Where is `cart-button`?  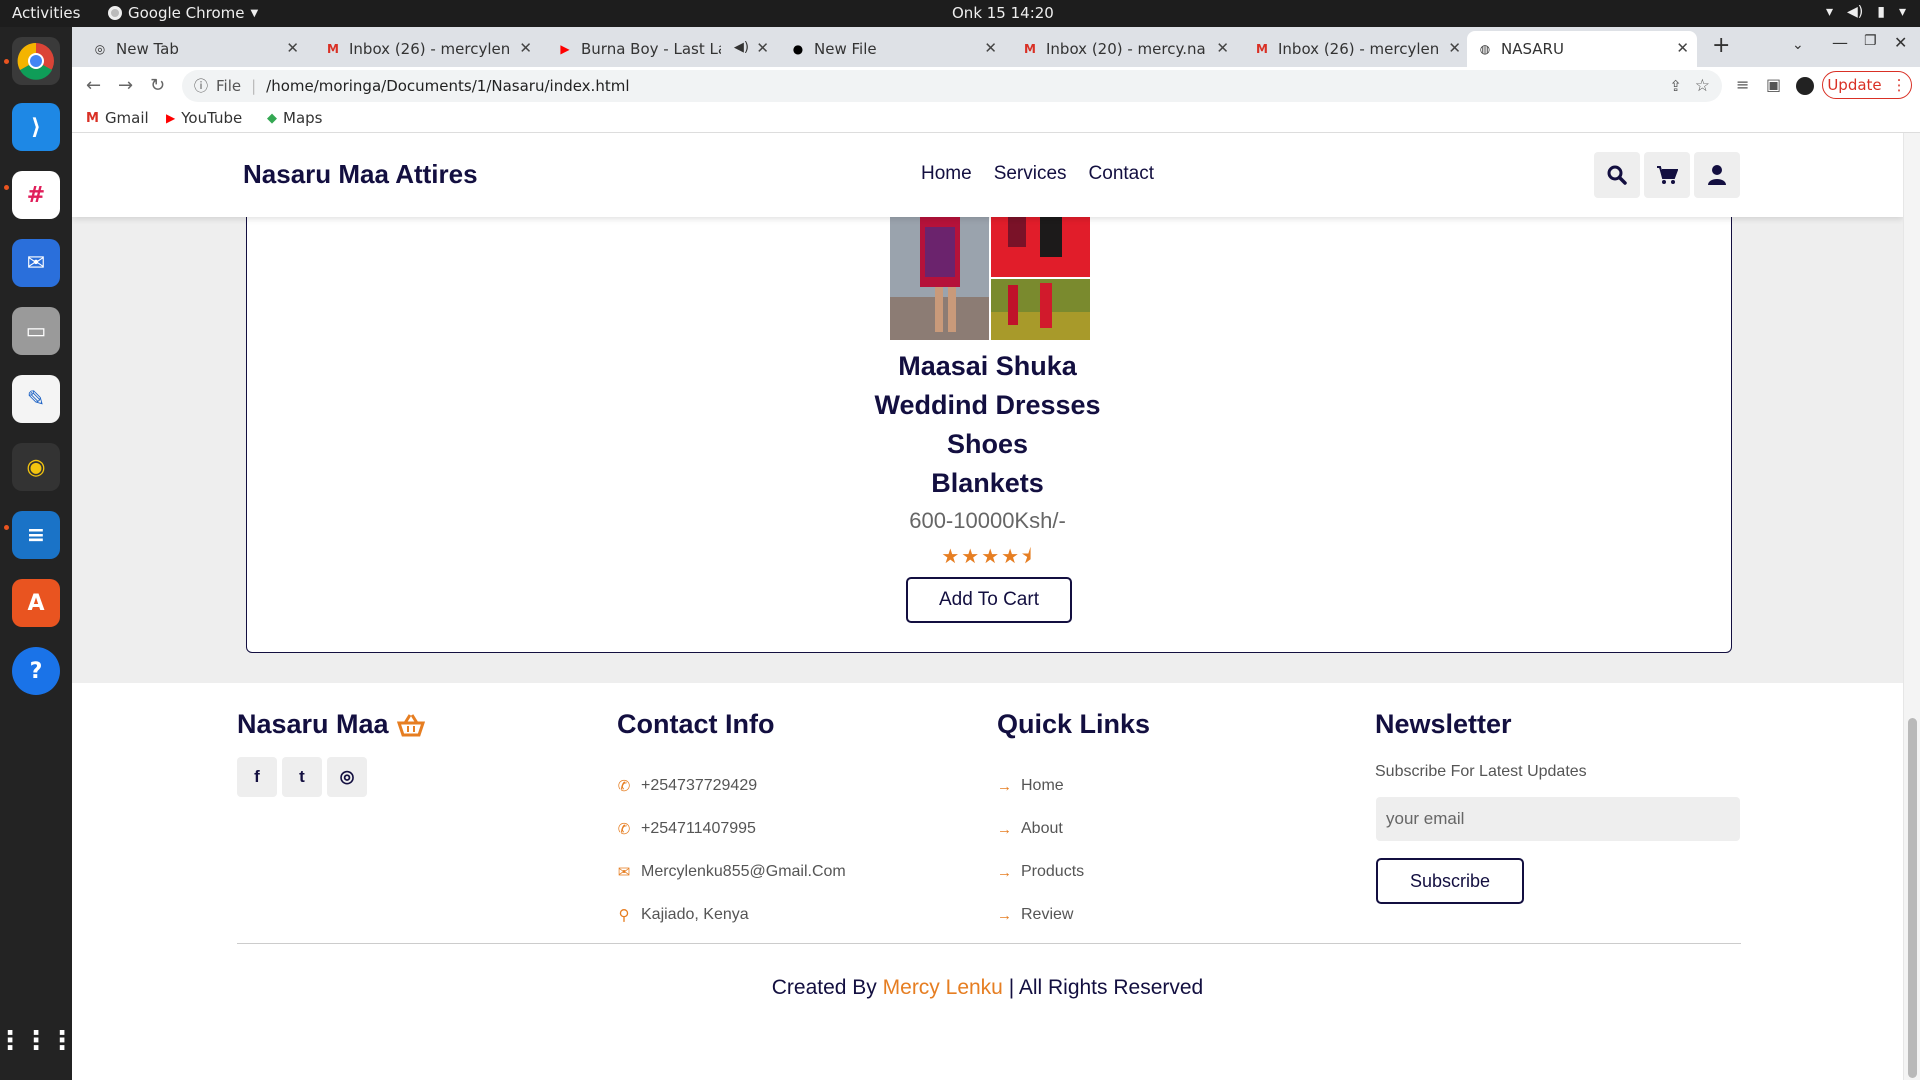
cart-button is located at coordinates (1667, 175).